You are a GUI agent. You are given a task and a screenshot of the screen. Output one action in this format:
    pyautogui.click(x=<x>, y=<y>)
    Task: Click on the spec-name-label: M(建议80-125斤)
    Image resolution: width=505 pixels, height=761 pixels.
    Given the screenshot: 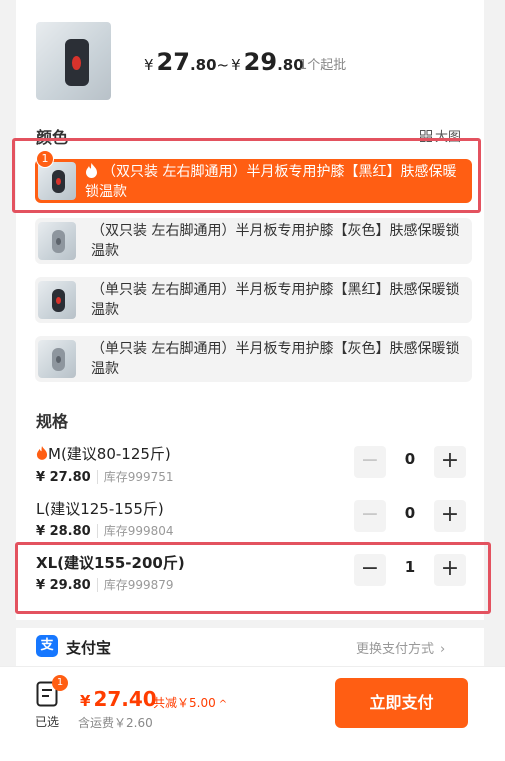 What is the action you would take?
    pyautogui.click(x=109, y=454)
    